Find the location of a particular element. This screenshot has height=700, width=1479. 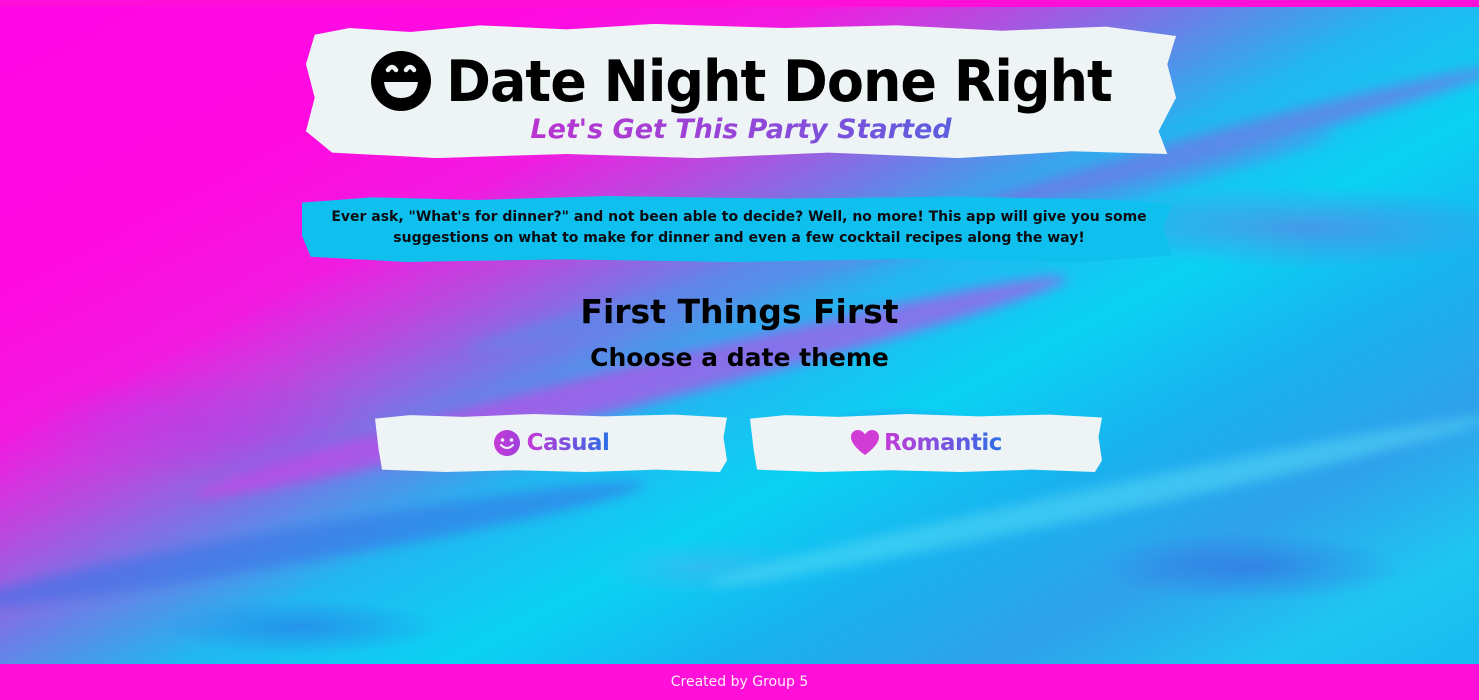

heart-icon is located at coordinates (865, 443).